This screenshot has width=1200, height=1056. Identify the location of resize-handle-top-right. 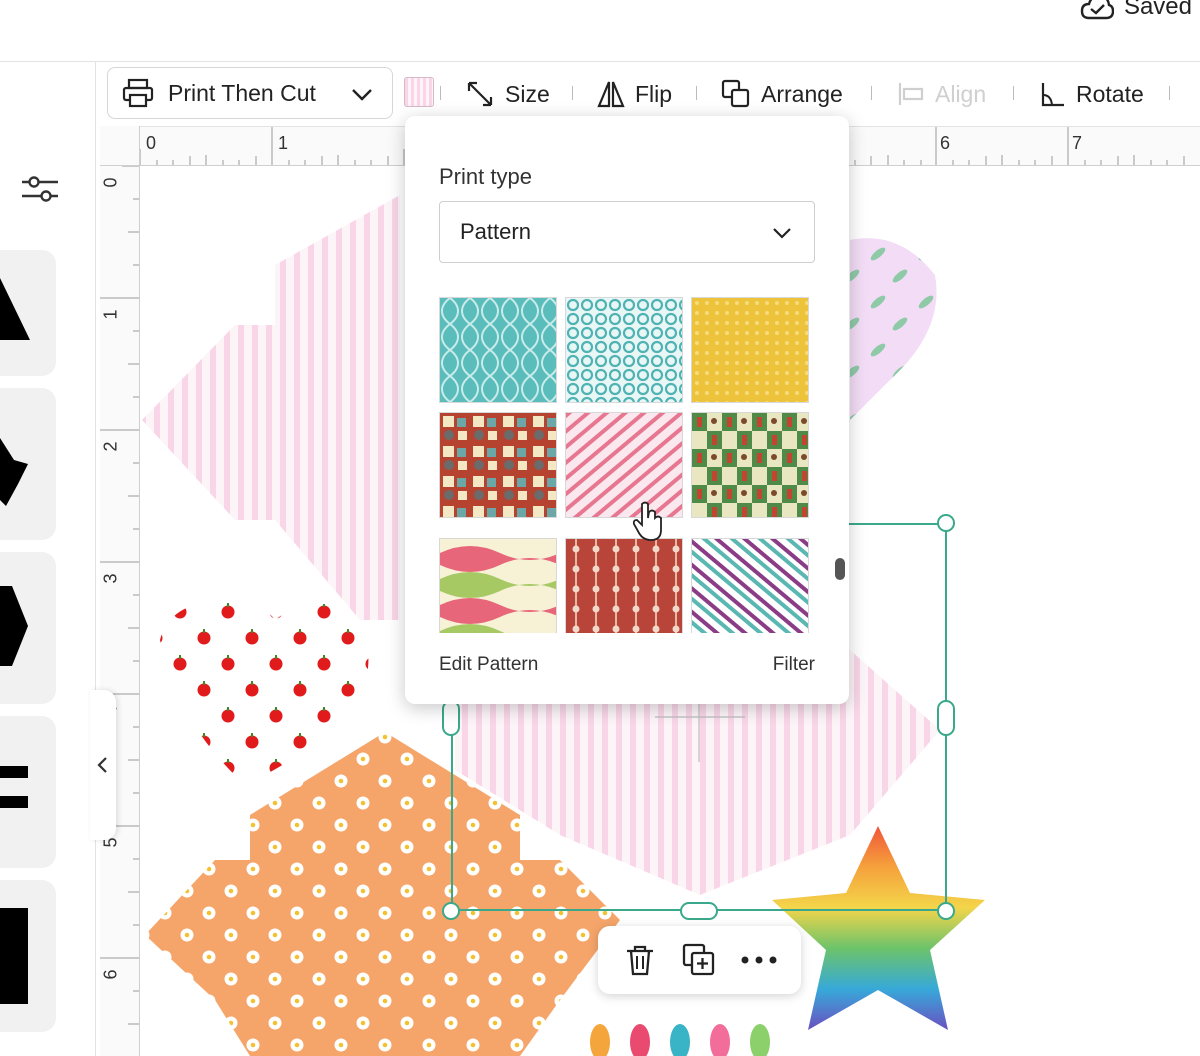
(946, 523).